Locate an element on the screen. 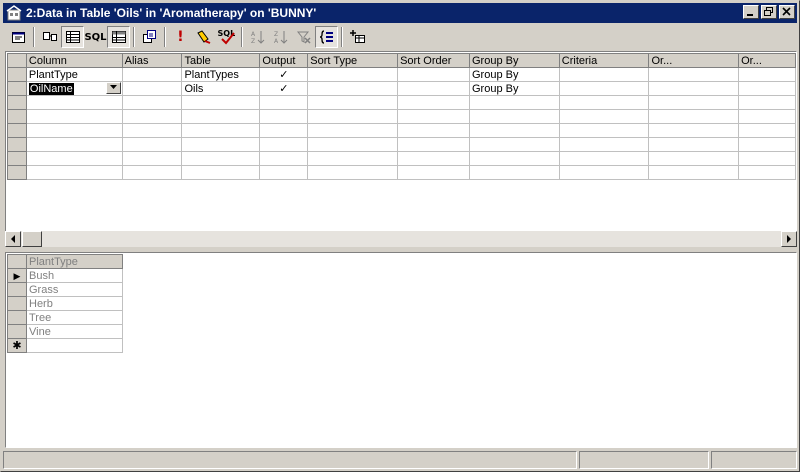 The height and width of the screenshot is (472, 800). run-icon: ! is located at coordinates (180, 37).